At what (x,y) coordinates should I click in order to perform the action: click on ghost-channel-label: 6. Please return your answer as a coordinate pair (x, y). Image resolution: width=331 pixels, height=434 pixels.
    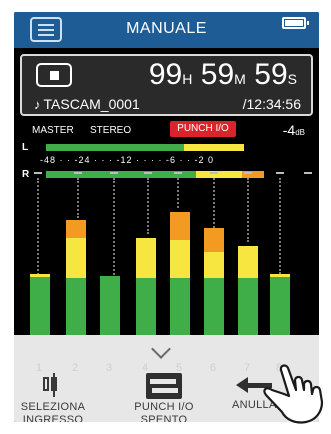
    Looking at the image, I should click on (213, 368).